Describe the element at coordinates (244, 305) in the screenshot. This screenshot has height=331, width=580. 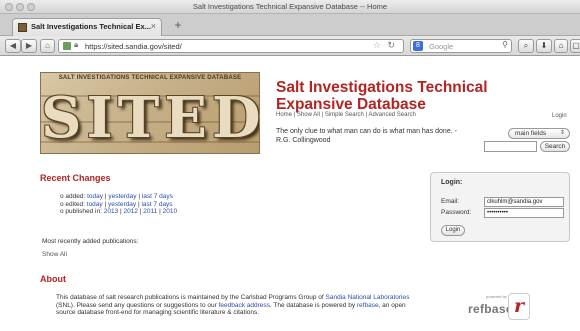
I see `feedback-link: feedback address` at that location.